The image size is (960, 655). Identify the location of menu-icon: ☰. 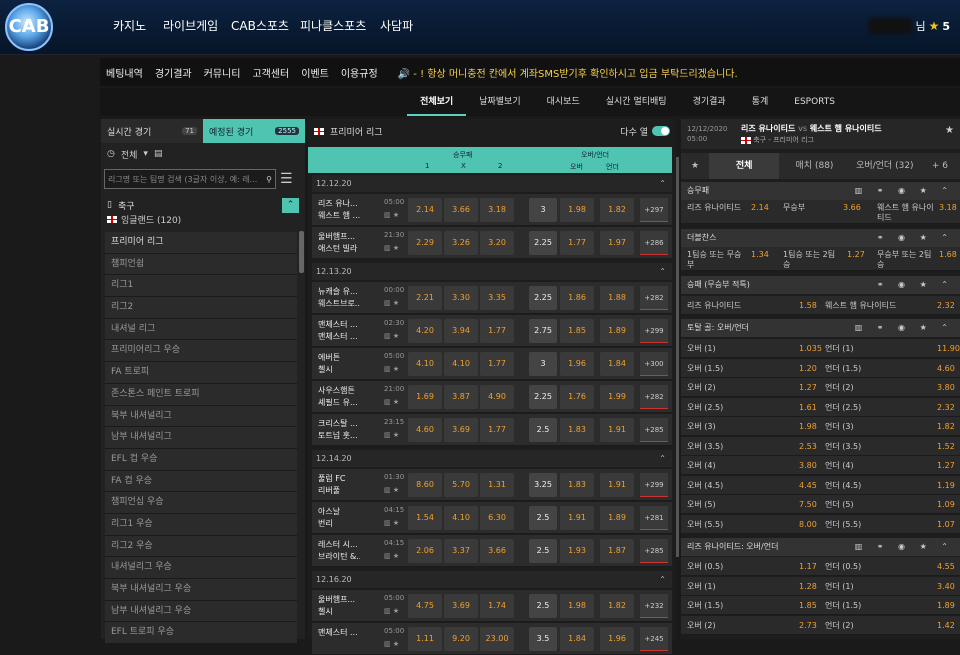
(286, 179).